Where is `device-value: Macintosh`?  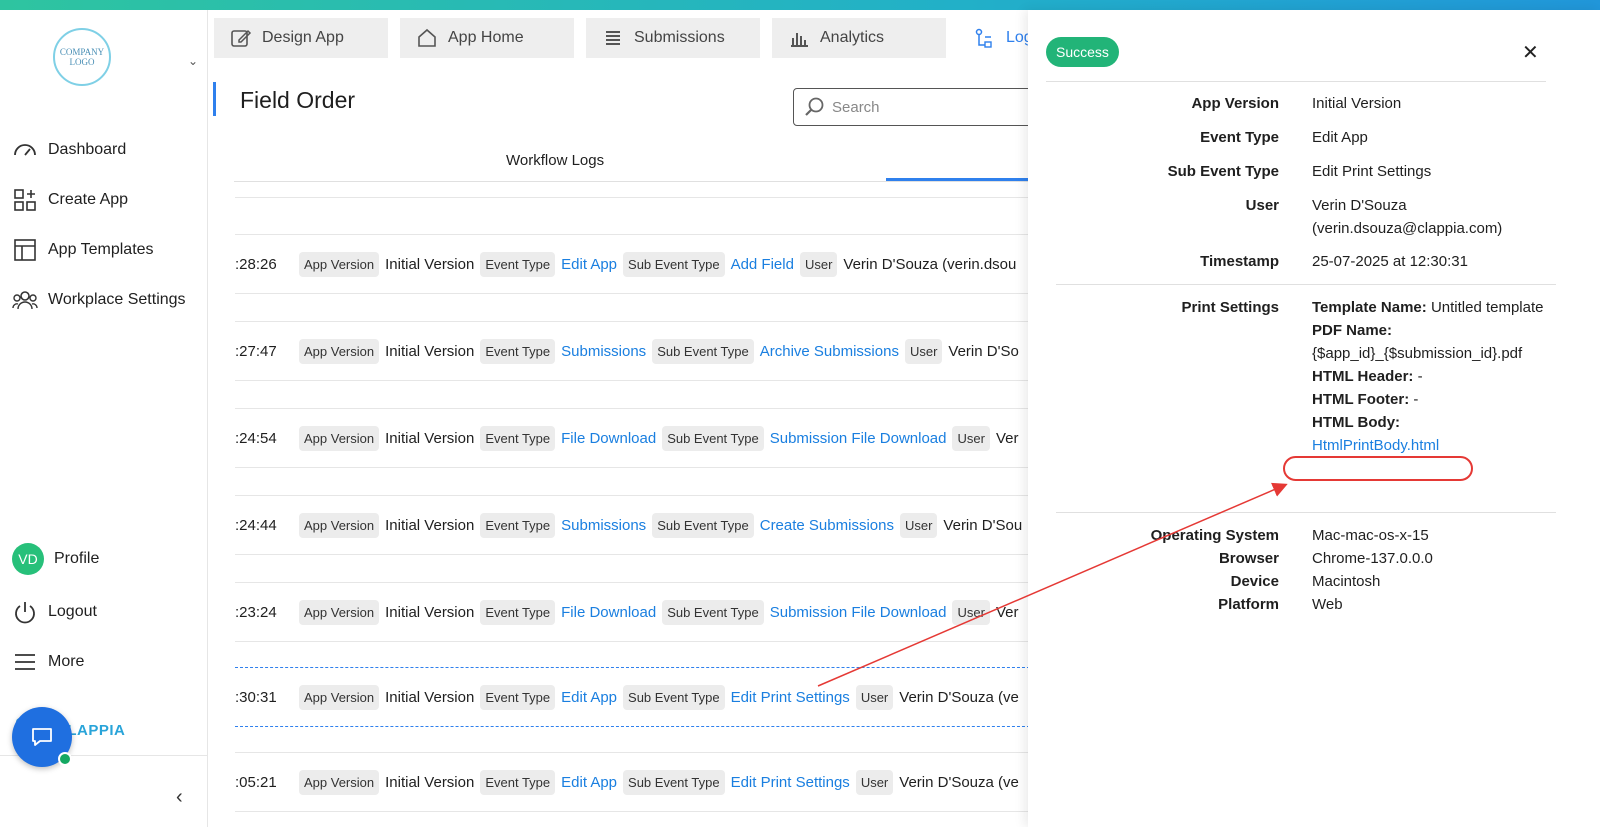 device-value: Macintosh is located at coordinates (1346, 581).